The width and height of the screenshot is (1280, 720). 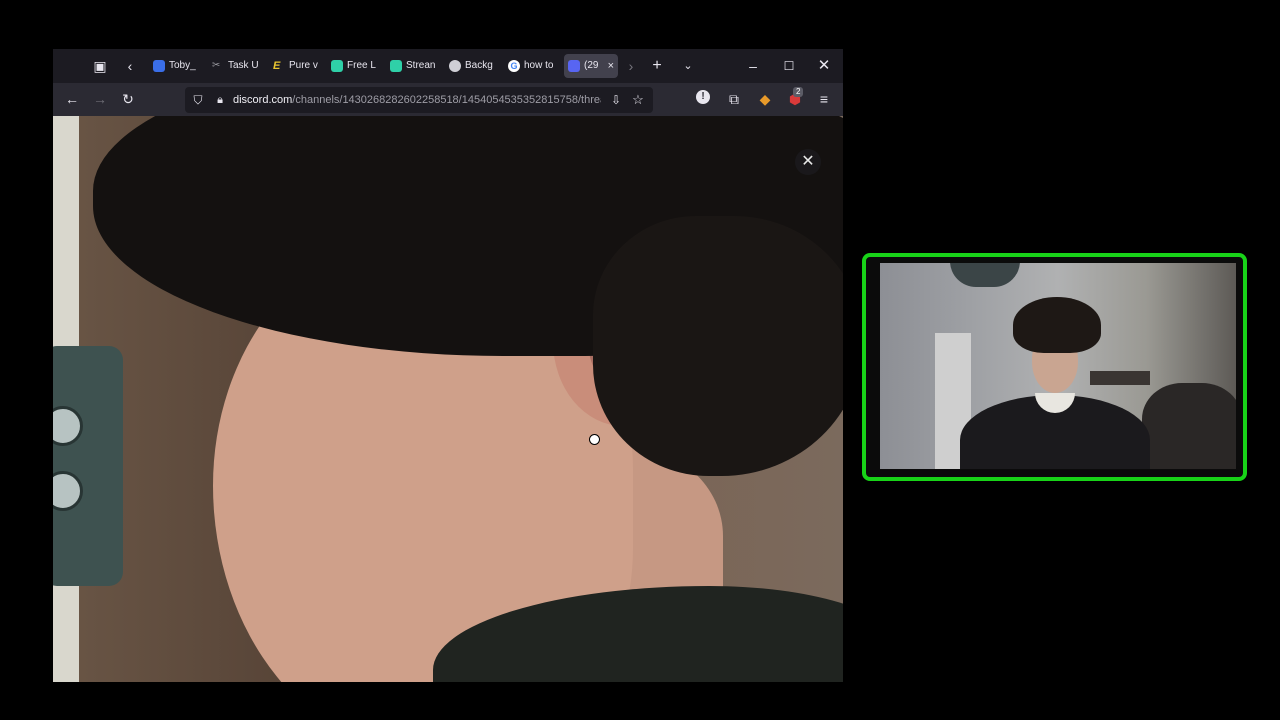 I want to click on new-tab-icon: +, so click(x=657, y=66).